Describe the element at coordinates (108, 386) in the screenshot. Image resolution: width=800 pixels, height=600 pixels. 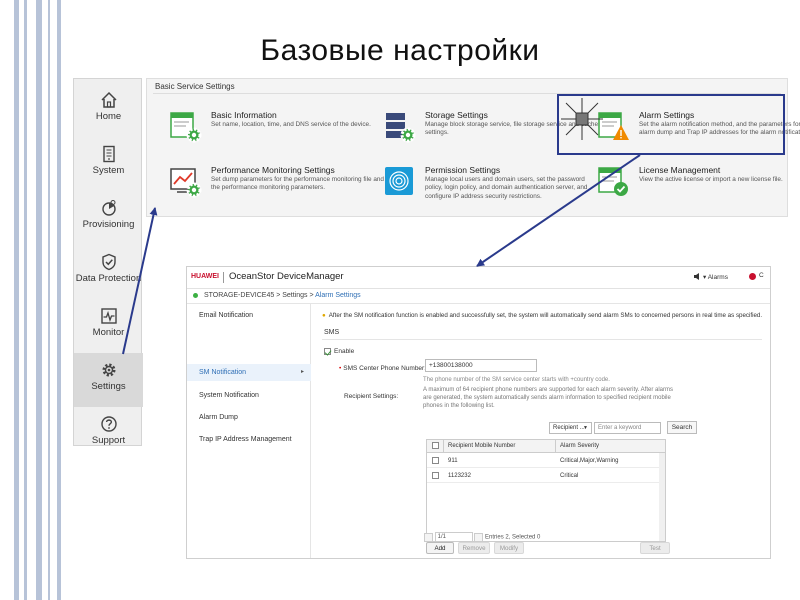
I see `nav-label: Settings` at that location.